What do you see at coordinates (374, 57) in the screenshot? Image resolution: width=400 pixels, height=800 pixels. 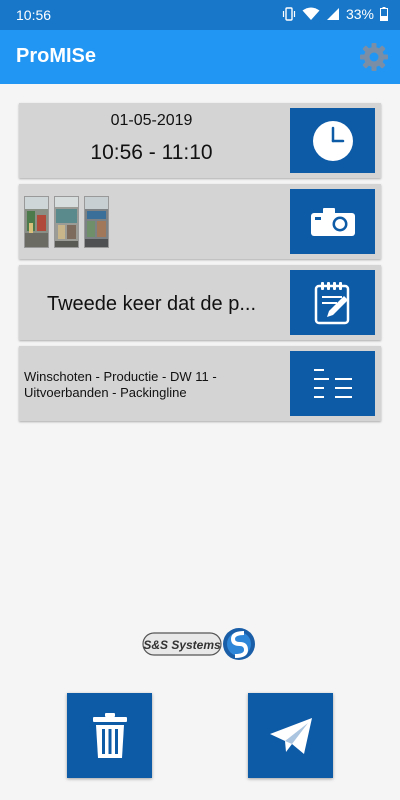 I see `gear-icon` at bounding box center [374, 57].